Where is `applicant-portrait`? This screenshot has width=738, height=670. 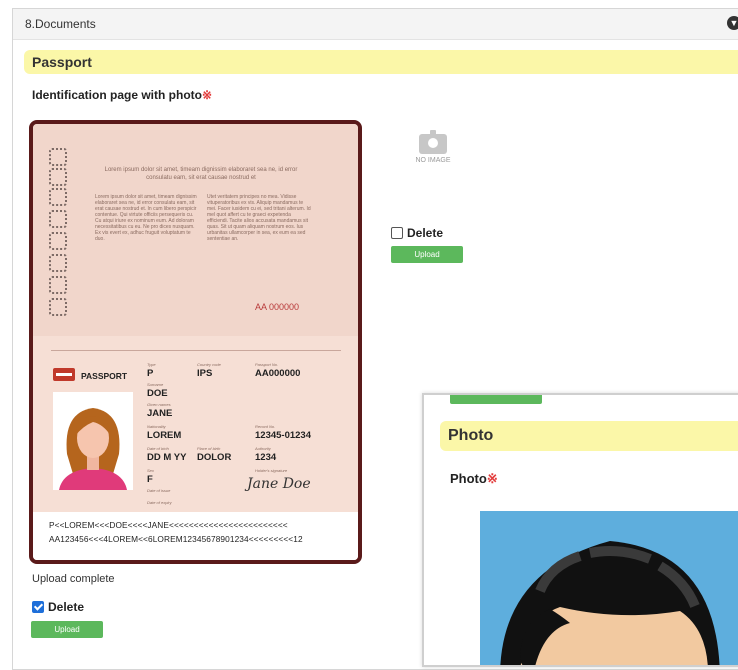 applicant-portrait is located at coordinates (610, 603).